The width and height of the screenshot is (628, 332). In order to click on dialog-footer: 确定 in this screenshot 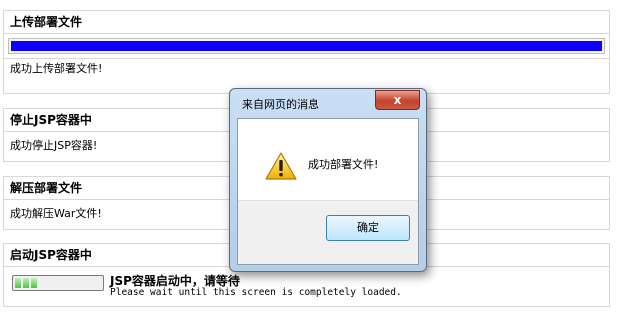, I will do `click(328, 232)`.